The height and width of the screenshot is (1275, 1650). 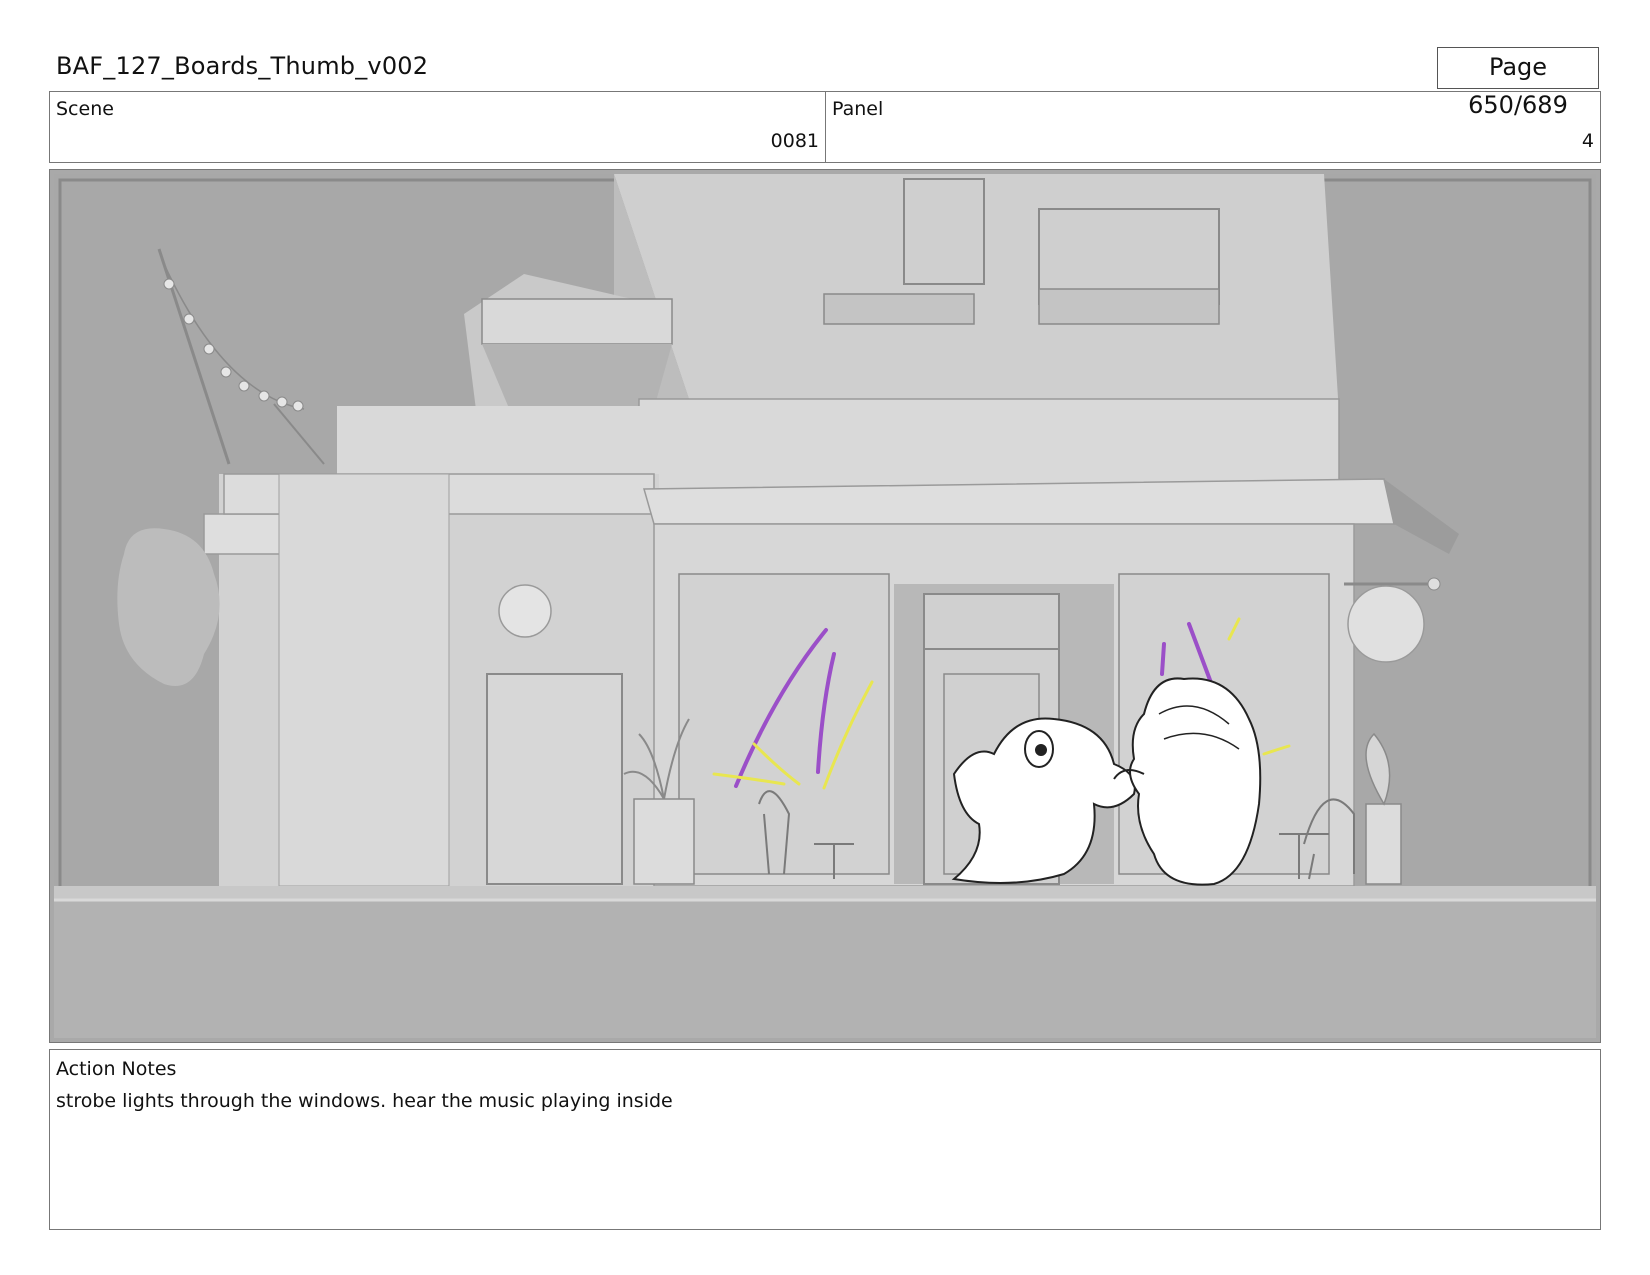 I want to click on page-number: Page 650/689, so click(x=1518, y=83).